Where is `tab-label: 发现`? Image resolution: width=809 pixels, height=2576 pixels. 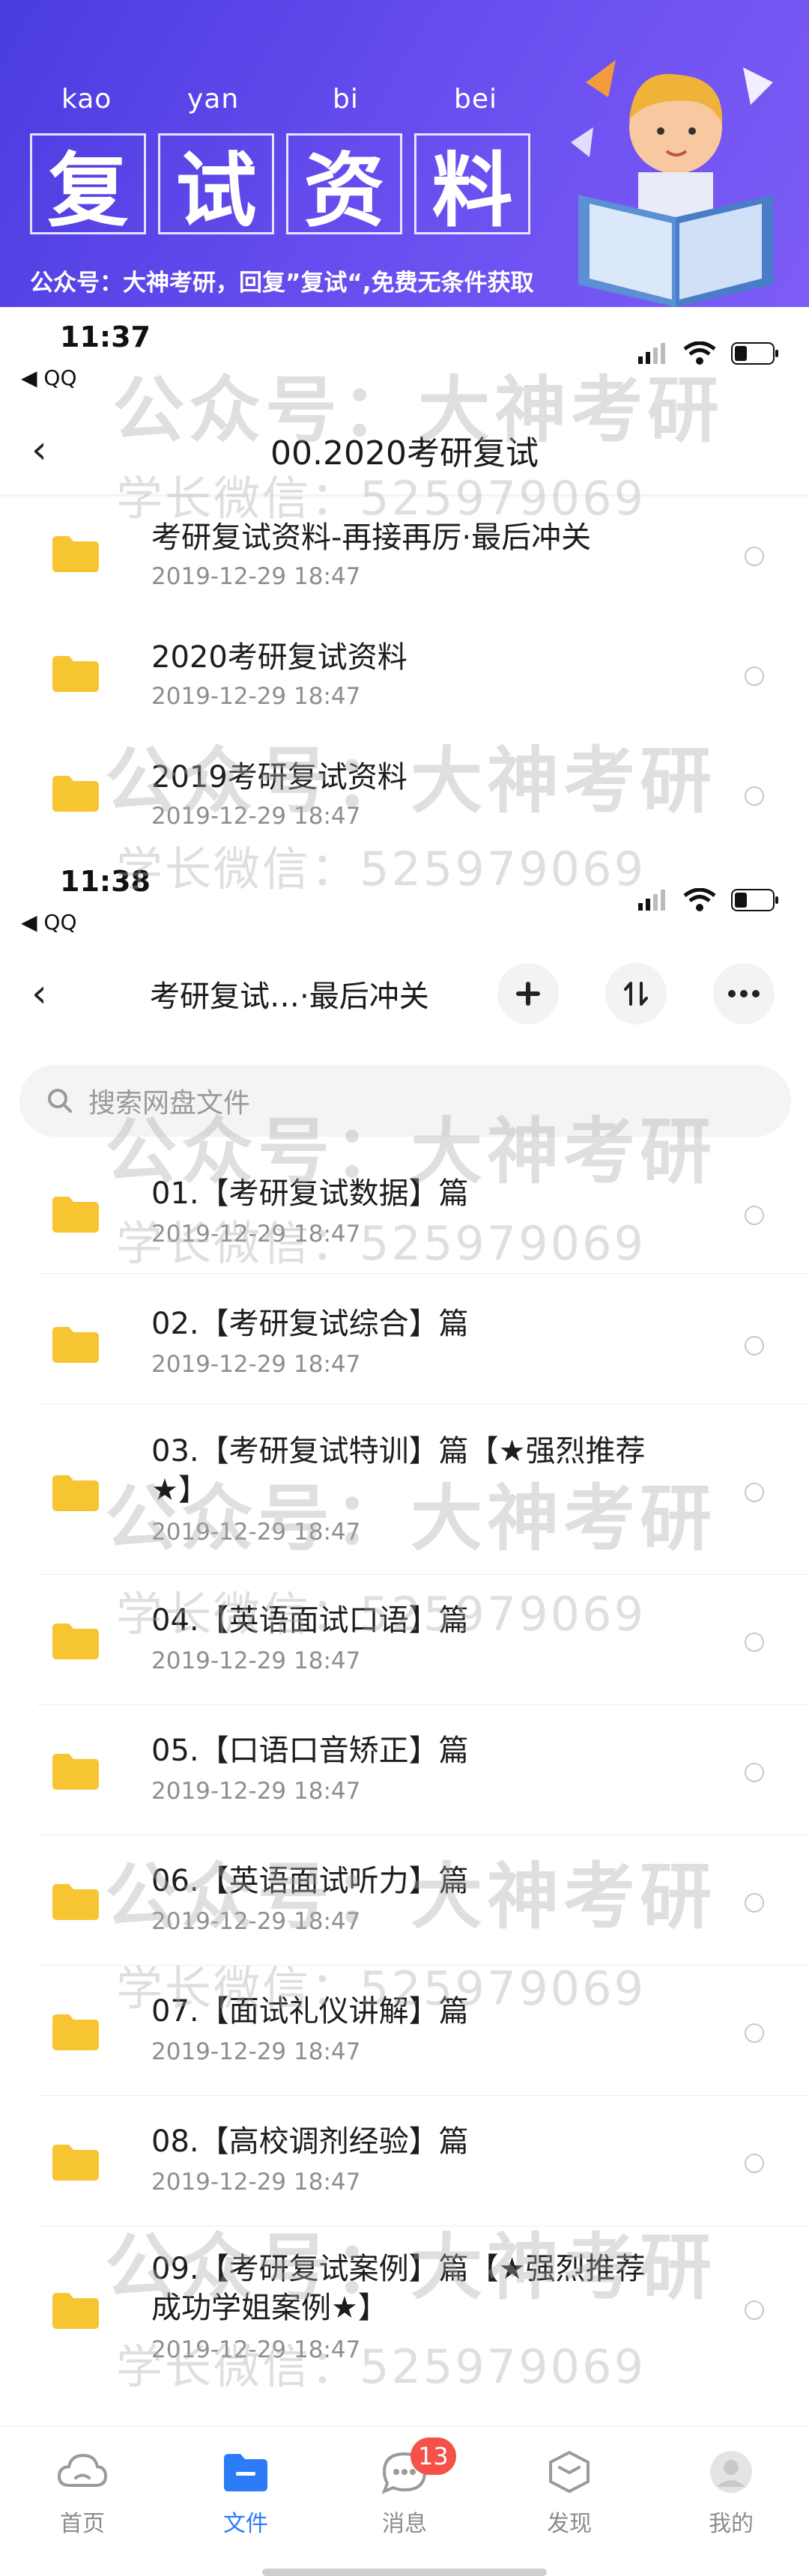
tab-label: 发现 is located at coordinates (569, 2524).